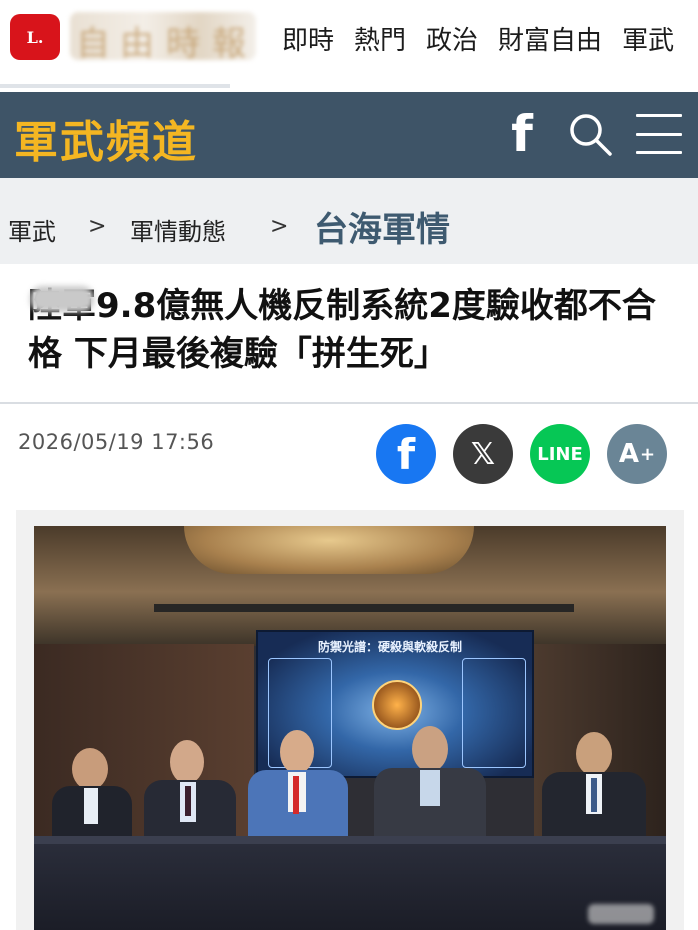 Image resolution: width=698 pixels, height=930 pixels. What do you see at coordinates (349, 456) in the screenshot?
I see `article-meta: 2026/05/19 17:56 f 𝕏 LINE A +` at bounding box center [349, 456].